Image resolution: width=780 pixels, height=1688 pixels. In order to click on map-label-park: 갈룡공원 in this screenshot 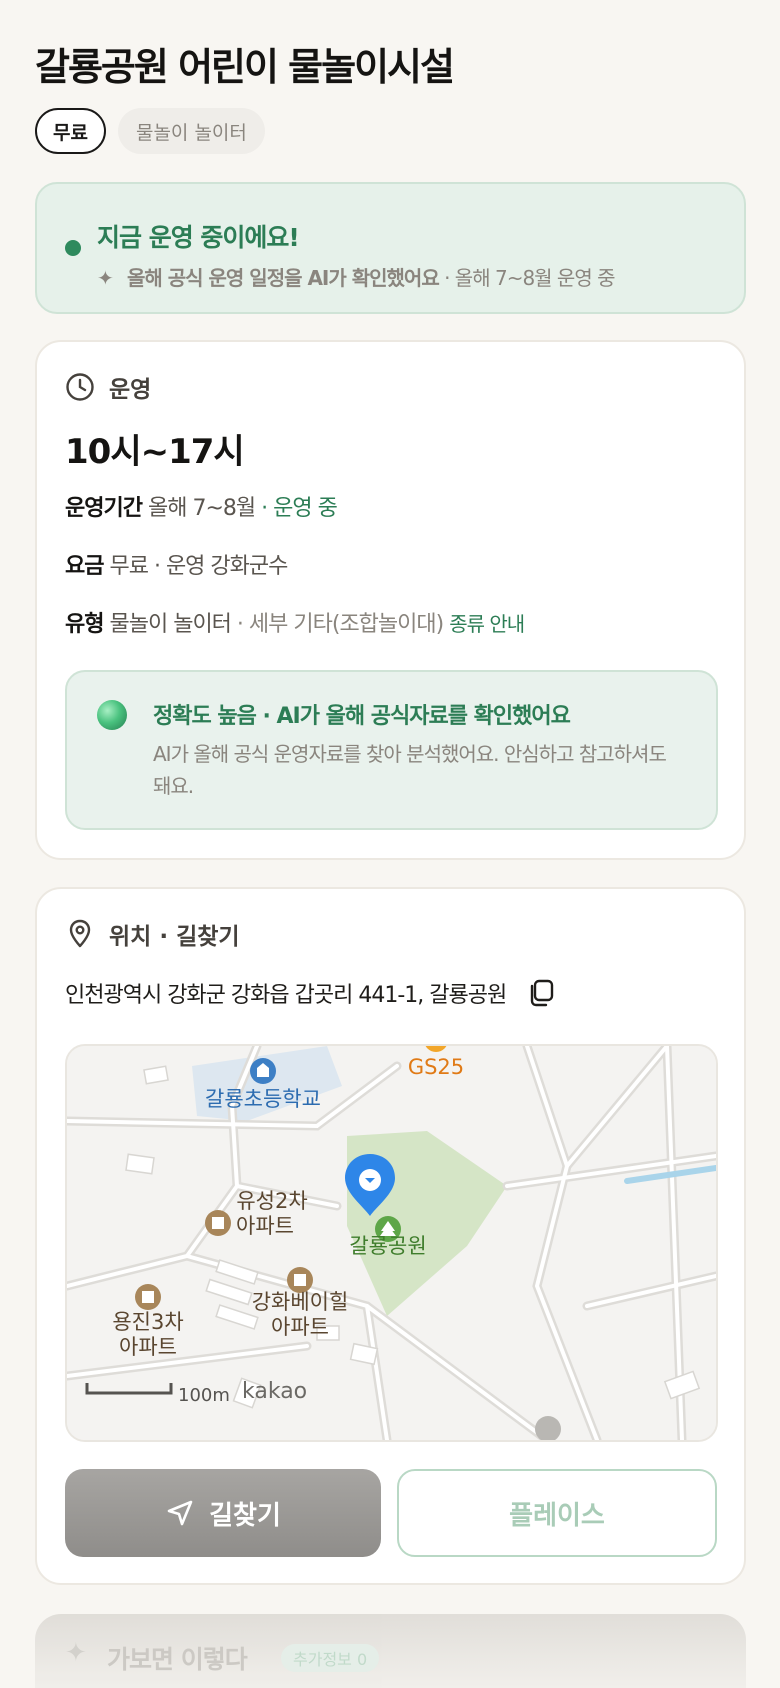, I will do `click(387, 1246)`.